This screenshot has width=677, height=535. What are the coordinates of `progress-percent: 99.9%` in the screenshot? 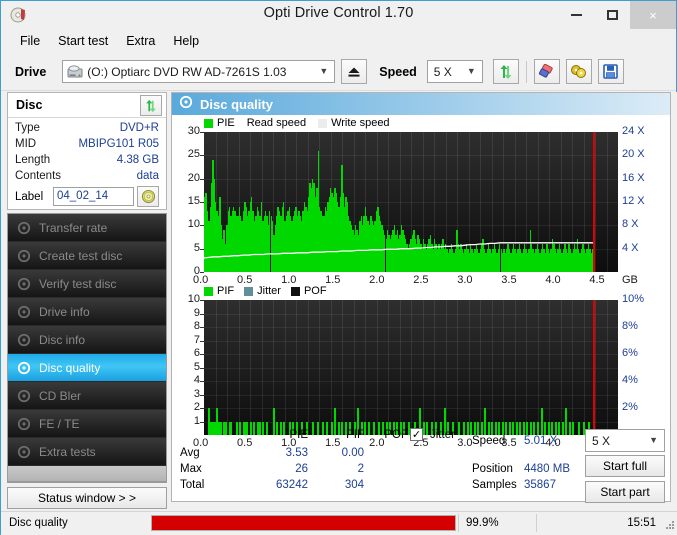 It's located at (497, 522).